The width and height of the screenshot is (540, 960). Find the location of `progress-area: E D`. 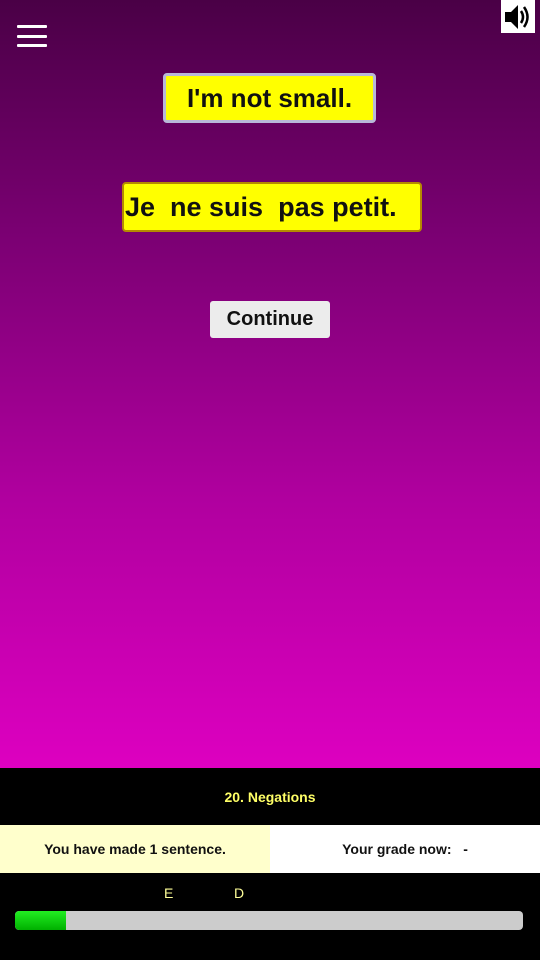

progress-area: E D is located at coordinates (270, 916).